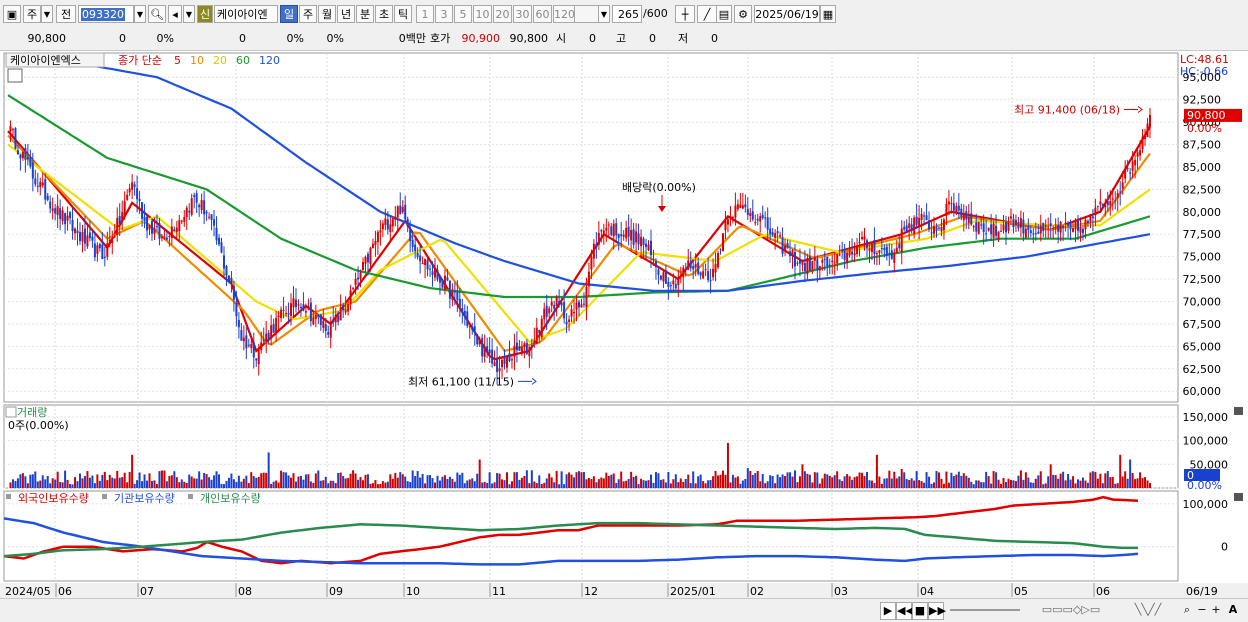  Describe the element at coordinates (38, 425) in the screenshot. I see `volume-label: 0주(0.00%)` at that location.